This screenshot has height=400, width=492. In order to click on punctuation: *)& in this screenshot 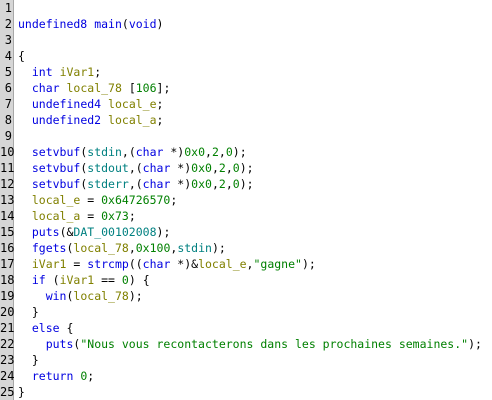, I will do `click(184, 264)`.